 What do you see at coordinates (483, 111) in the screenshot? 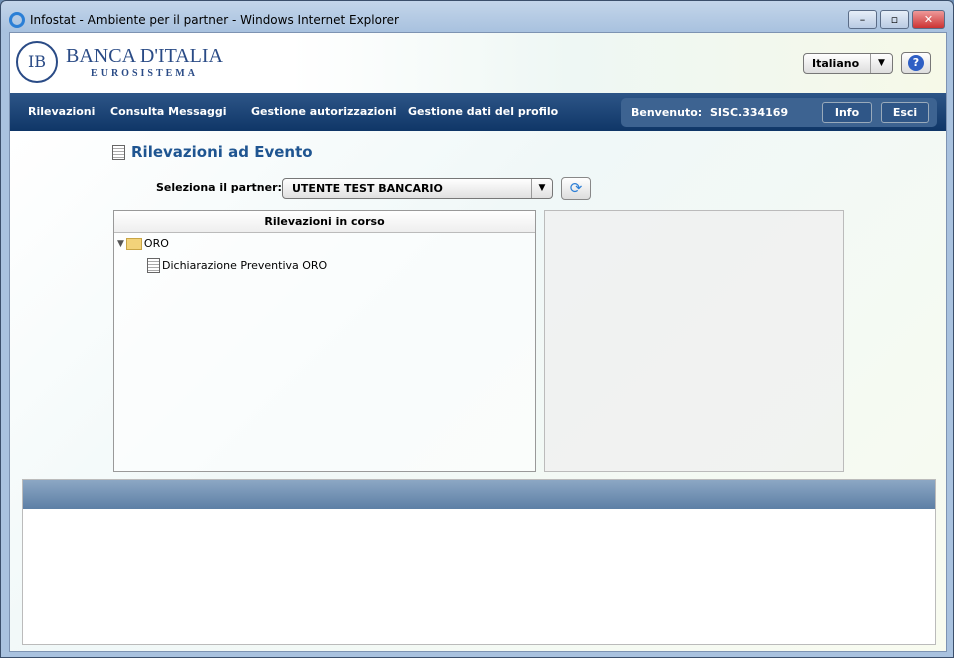
I see `nav-gestione-profilo: Gestione dati del profilo` at bounding box center [483, 111].